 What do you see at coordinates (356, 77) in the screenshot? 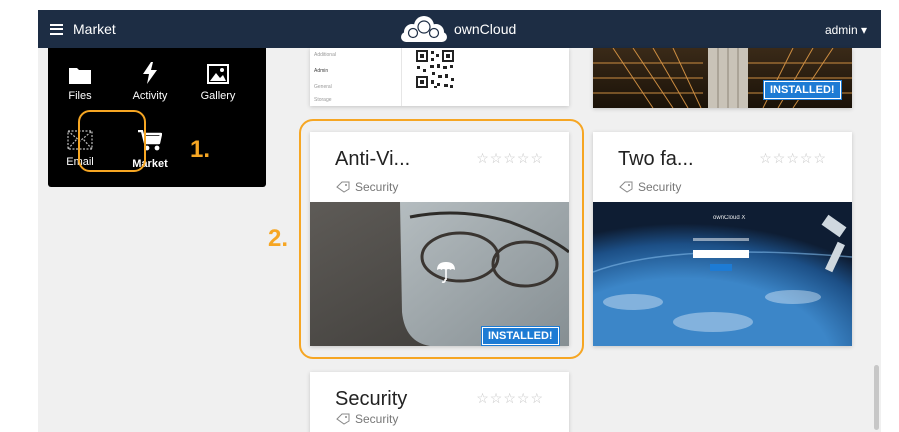
I see `settings-preview: Additional Admin General Storage` at bounding box center [356, 77].